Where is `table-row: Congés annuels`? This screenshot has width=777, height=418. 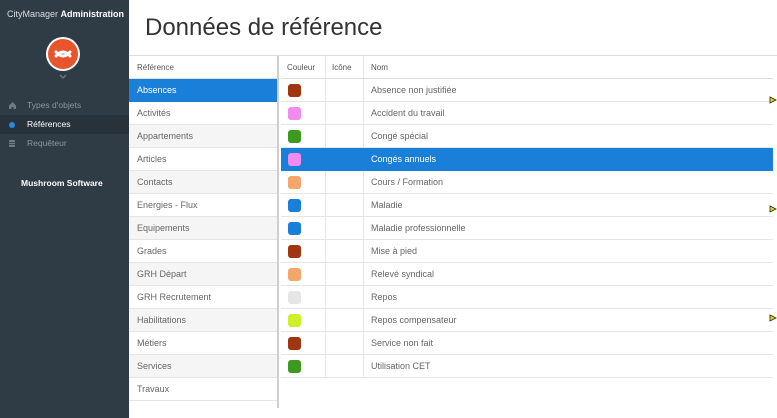 table-row: Congés annuels is located at coordinates (527, 159).